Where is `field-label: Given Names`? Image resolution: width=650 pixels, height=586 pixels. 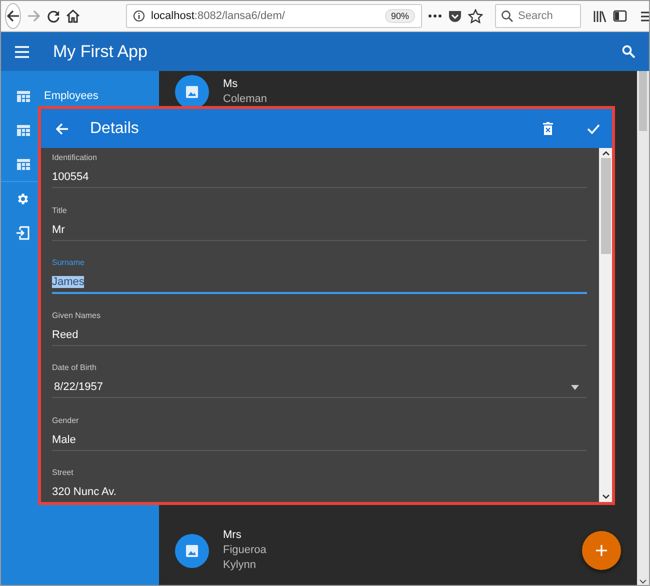
field-label: Given Names is located at coordinates (77, 316).